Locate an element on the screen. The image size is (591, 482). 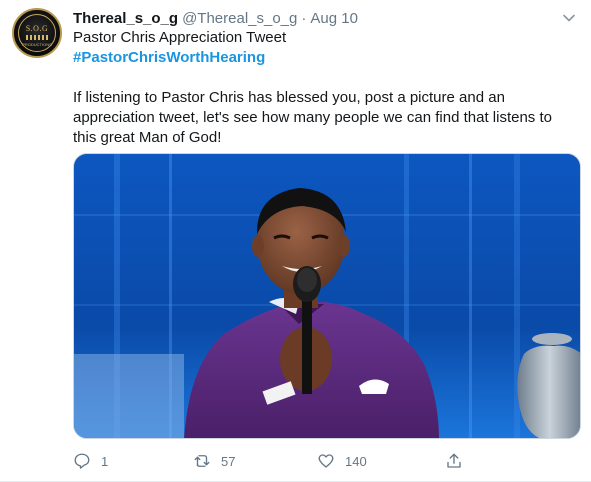
reply-count: 1 is located at coordinates (105, 461).